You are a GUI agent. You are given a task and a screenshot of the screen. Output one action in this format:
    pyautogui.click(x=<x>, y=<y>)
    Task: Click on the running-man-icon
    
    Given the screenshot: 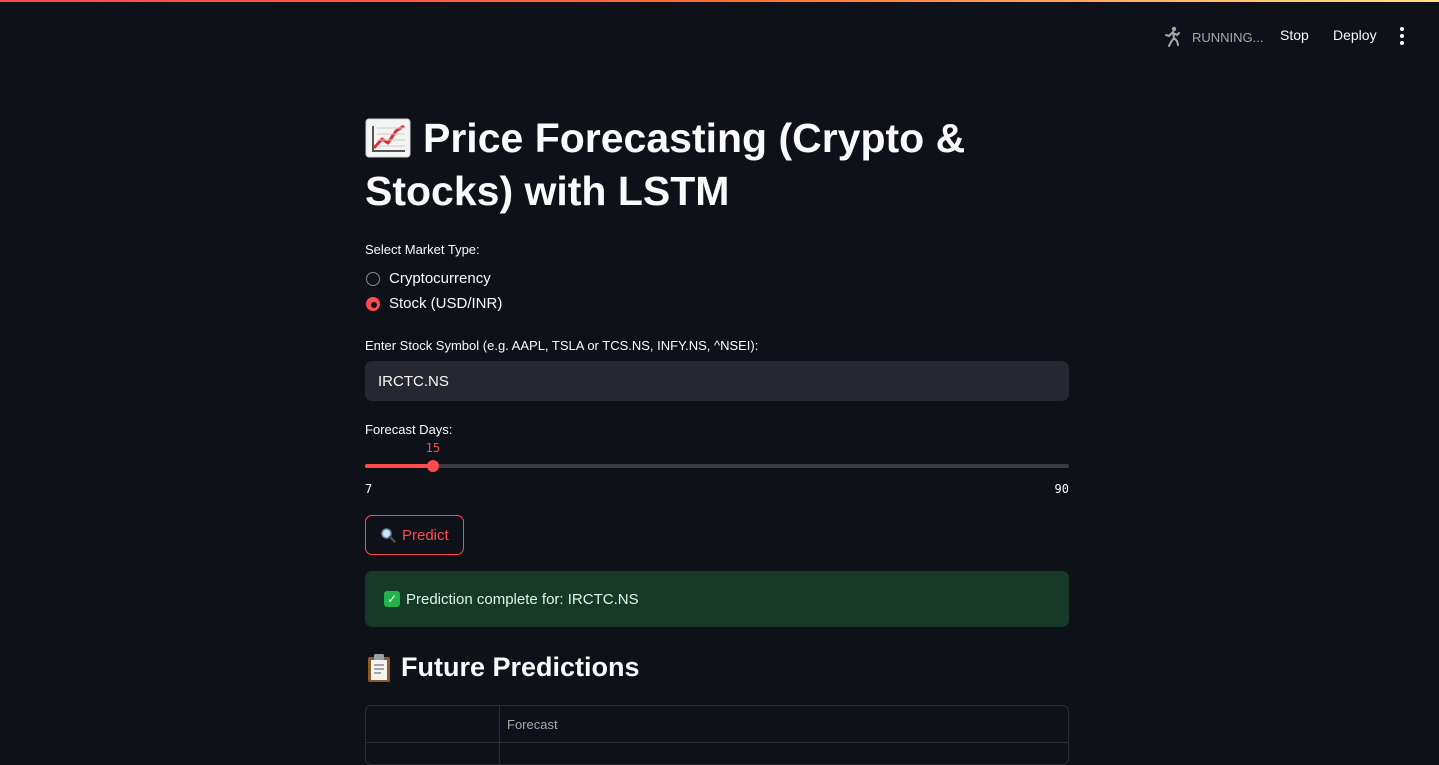 What is the action you would take?
    pyautogui.click(x=1172, y=36)
    